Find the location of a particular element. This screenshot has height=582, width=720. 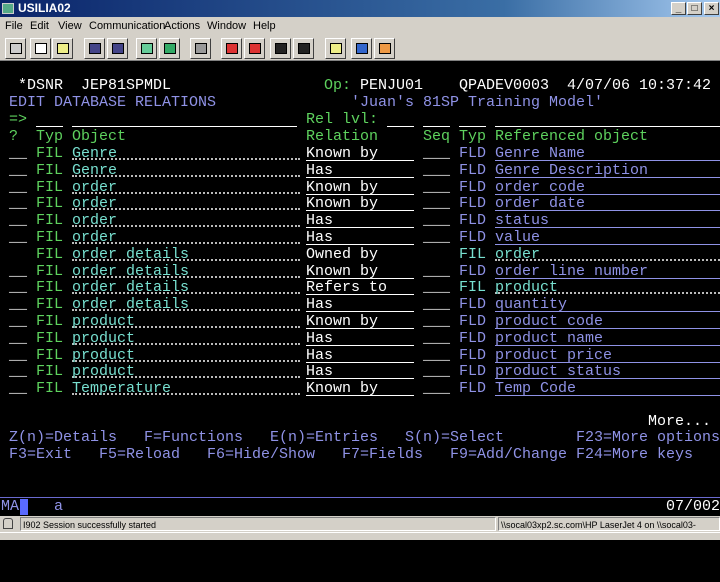

relation-row: __ FIL Temperature Known by ___ FLD Temp Code is located at coordinates (360, 388).